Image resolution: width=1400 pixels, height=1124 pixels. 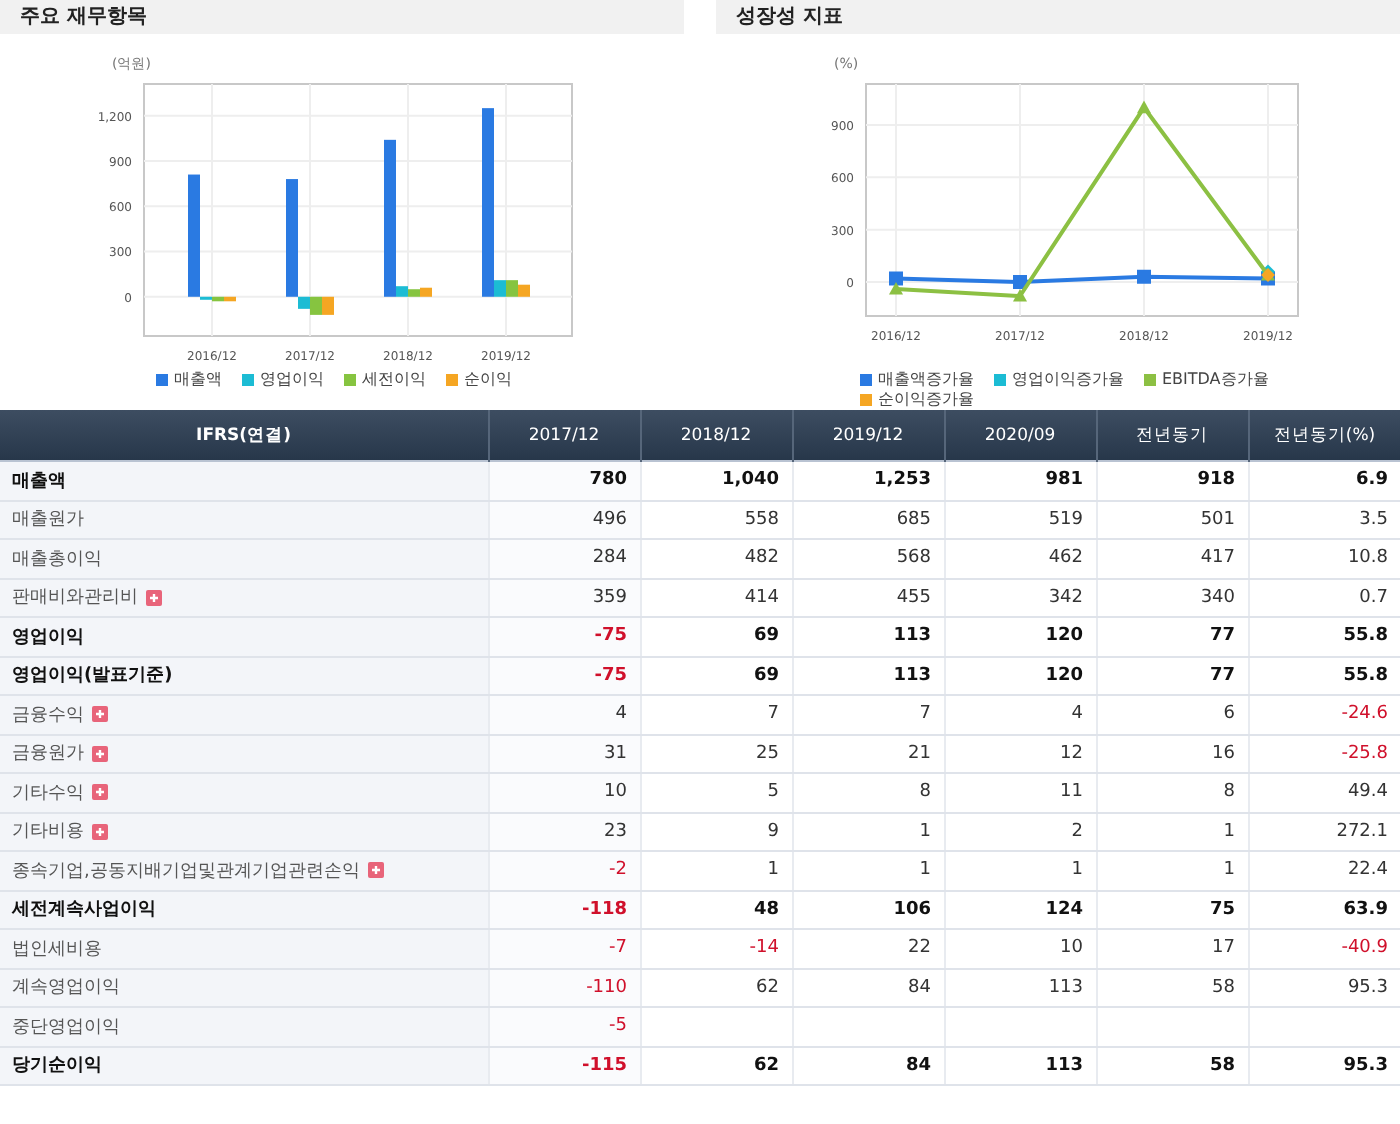 What do you see at coordinates (604, 1065) in the screenshot?
I see `table-cell: -115` at bounding box center [604, 1065].